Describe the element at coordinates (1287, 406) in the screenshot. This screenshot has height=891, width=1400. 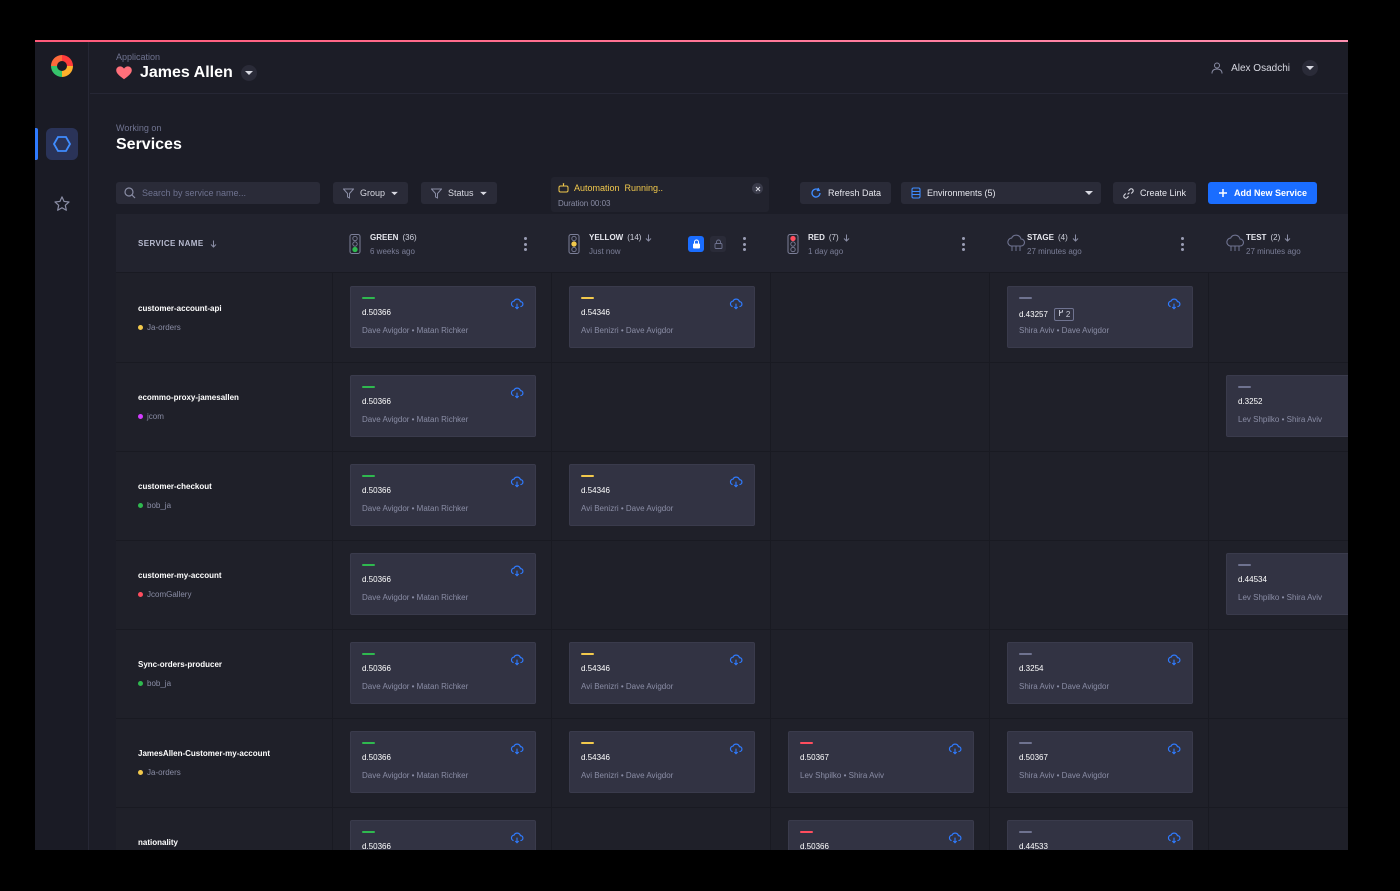
I see `deployment-card: d.3252 Lev Shpilko • Shira Aviv` at that location.